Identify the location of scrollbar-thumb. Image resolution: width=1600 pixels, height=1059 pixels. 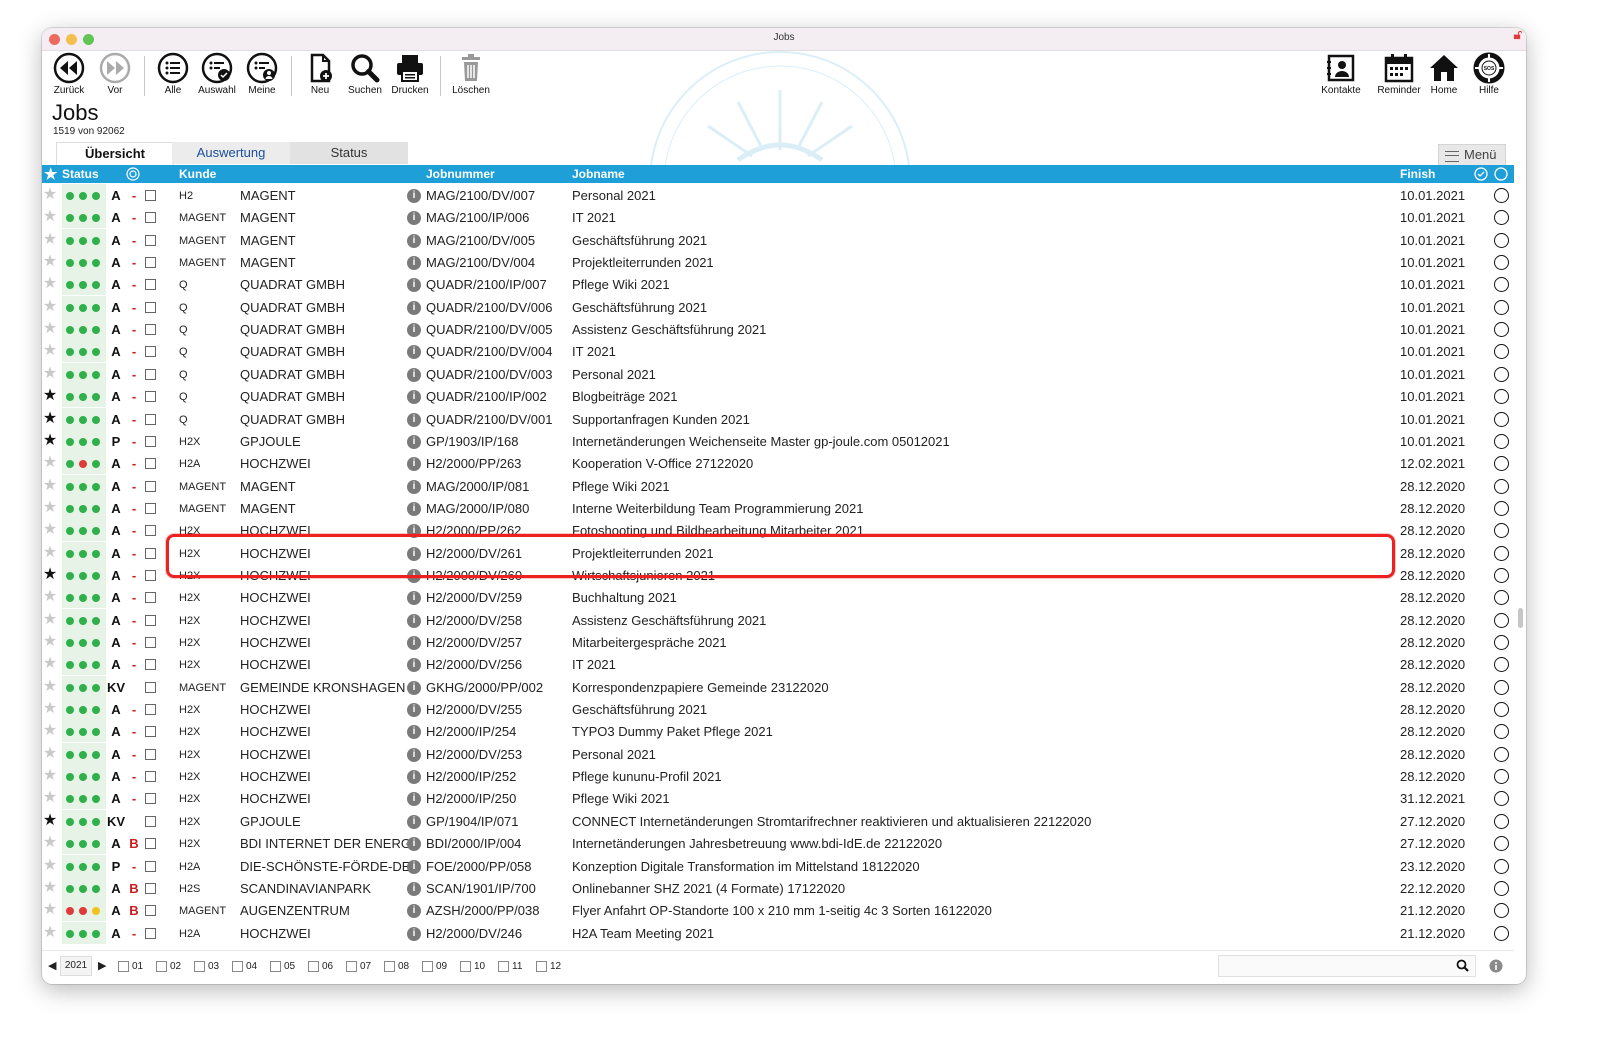
(1520, 618).